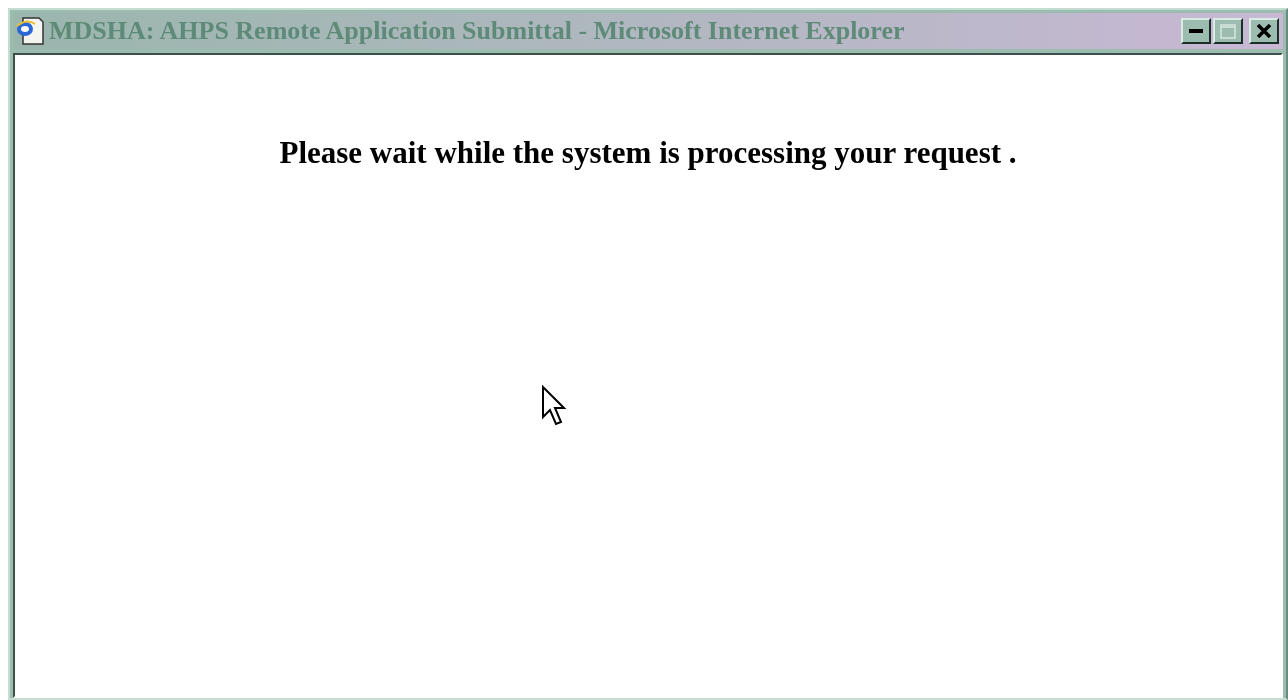  What do you see at coordinates (1264, 31) in the screenshot?
I see `close-icon` at bounding box center [1264, 31].